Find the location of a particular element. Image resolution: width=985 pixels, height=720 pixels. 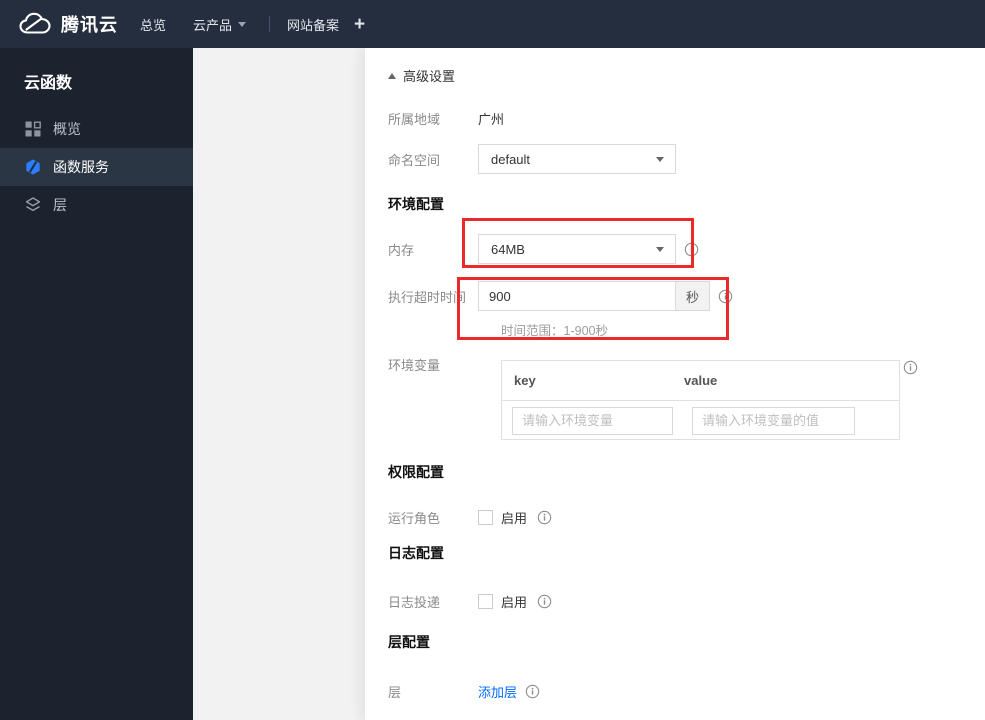

brand-name: 腾讯云 is located at coordinates (89, 25).